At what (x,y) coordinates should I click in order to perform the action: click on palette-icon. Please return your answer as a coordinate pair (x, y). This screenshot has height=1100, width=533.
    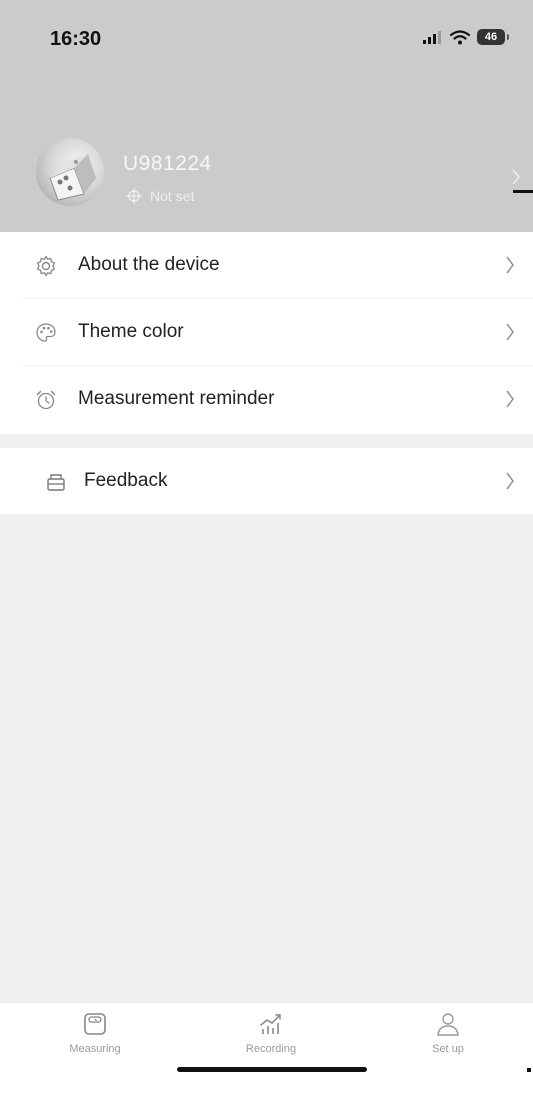
    Looking at the image, I should click on (46, 332).